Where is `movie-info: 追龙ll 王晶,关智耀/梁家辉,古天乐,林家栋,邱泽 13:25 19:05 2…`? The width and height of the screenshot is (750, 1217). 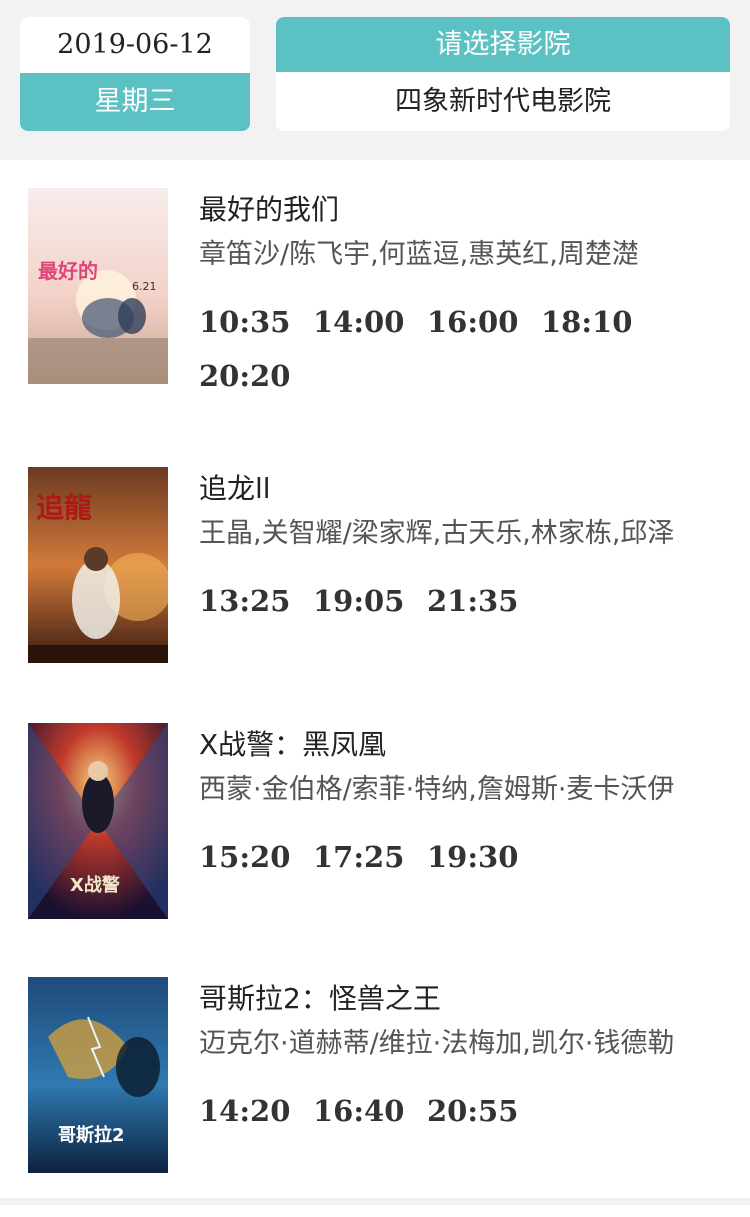
movie-info: 追龙ll 王晶,关智耀/梁家辉,古天乐,林家栋,邱泽 13:25 19:05 2… is located at coordinates (464, 547).